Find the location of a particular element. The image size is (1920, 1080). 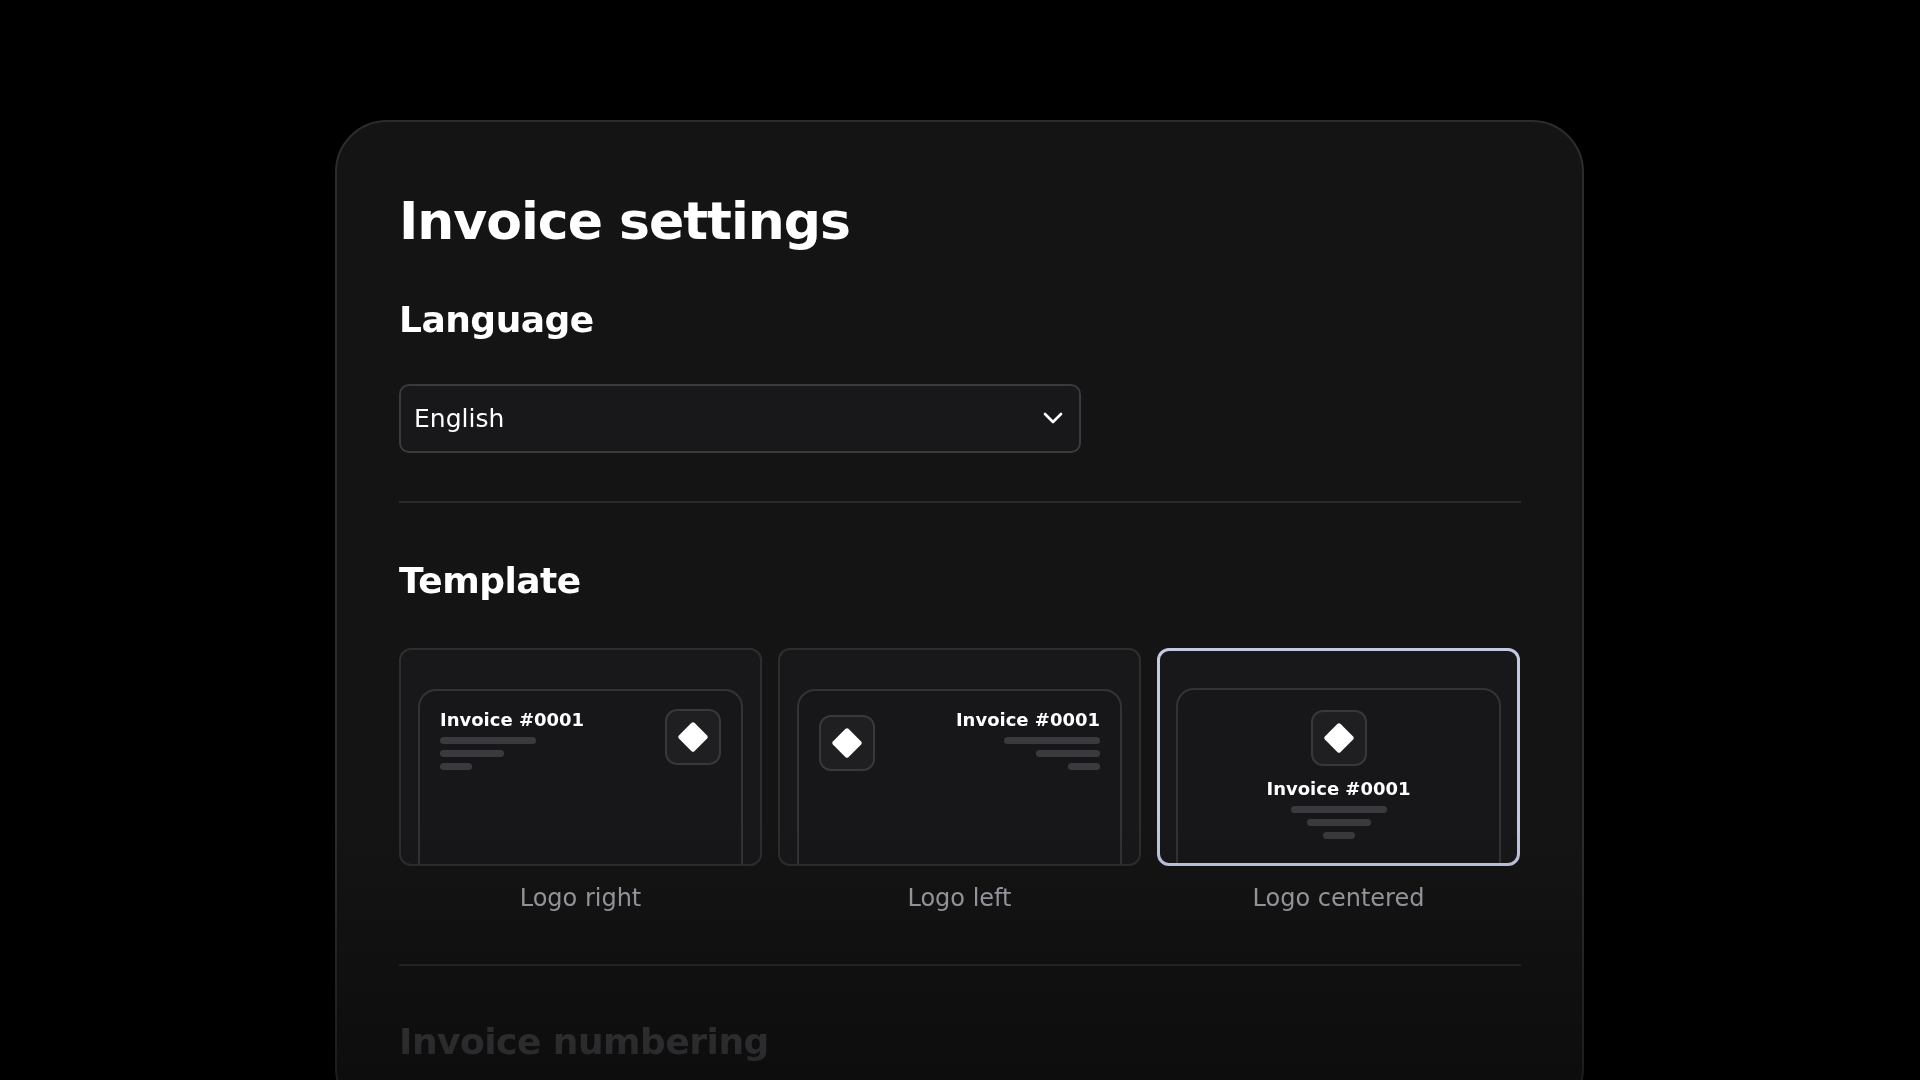

chevron-down-icon is located at coordinates (1053, 418).